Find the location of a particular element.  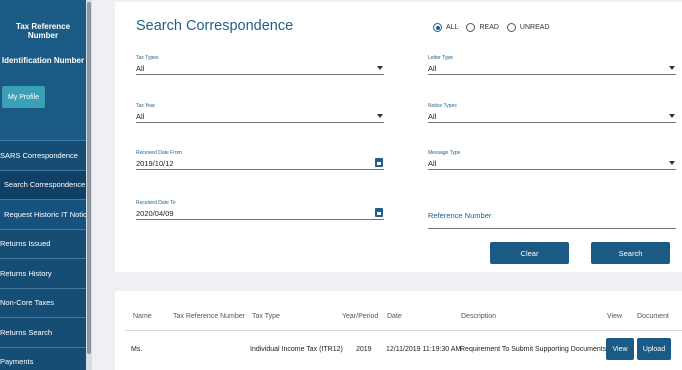

column-header-tax-type: Tax Type is located at coordinates (266, 316).